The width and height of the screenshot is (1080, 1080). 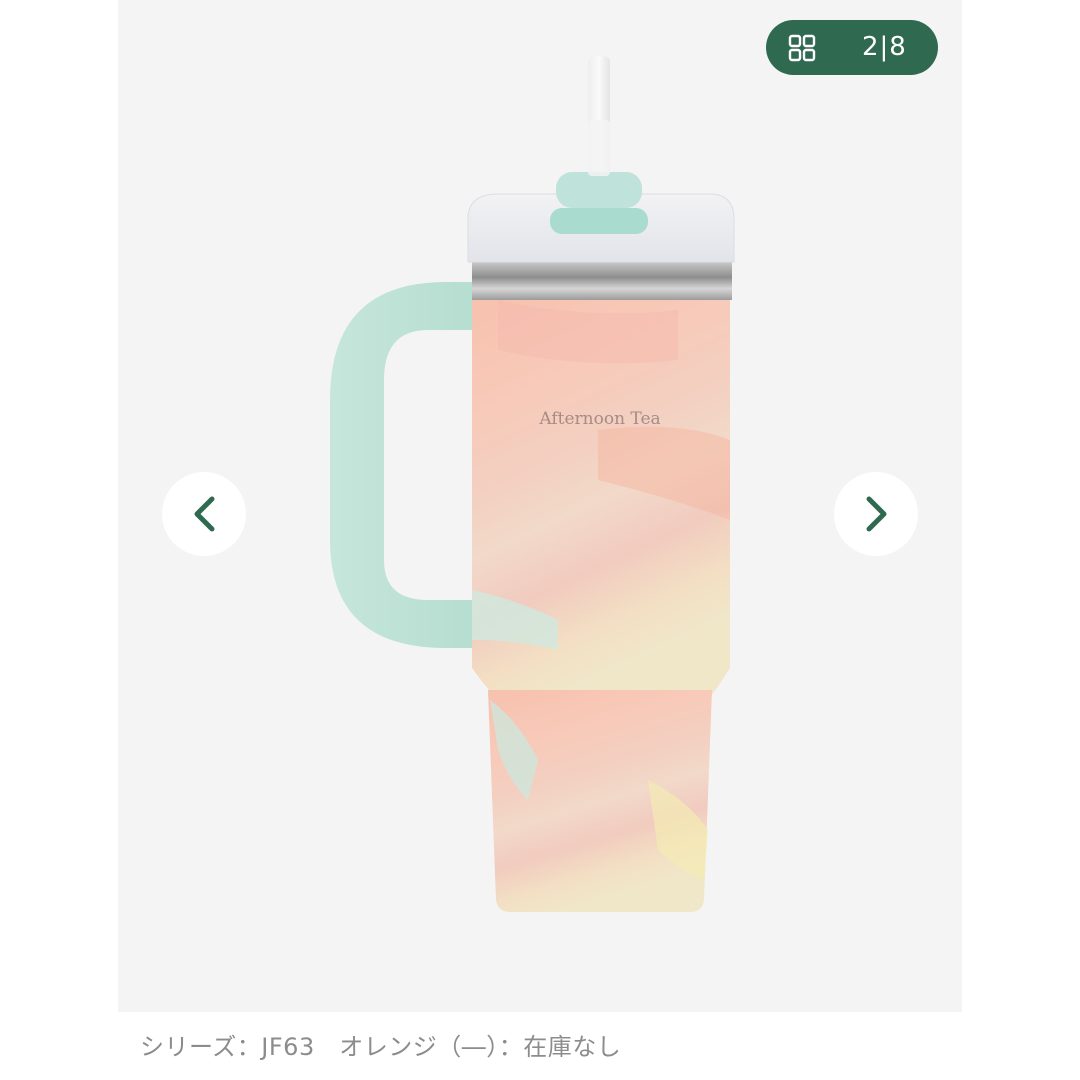 I want to click on image-counter-badge: 2|8, so click(x=852, y=47).